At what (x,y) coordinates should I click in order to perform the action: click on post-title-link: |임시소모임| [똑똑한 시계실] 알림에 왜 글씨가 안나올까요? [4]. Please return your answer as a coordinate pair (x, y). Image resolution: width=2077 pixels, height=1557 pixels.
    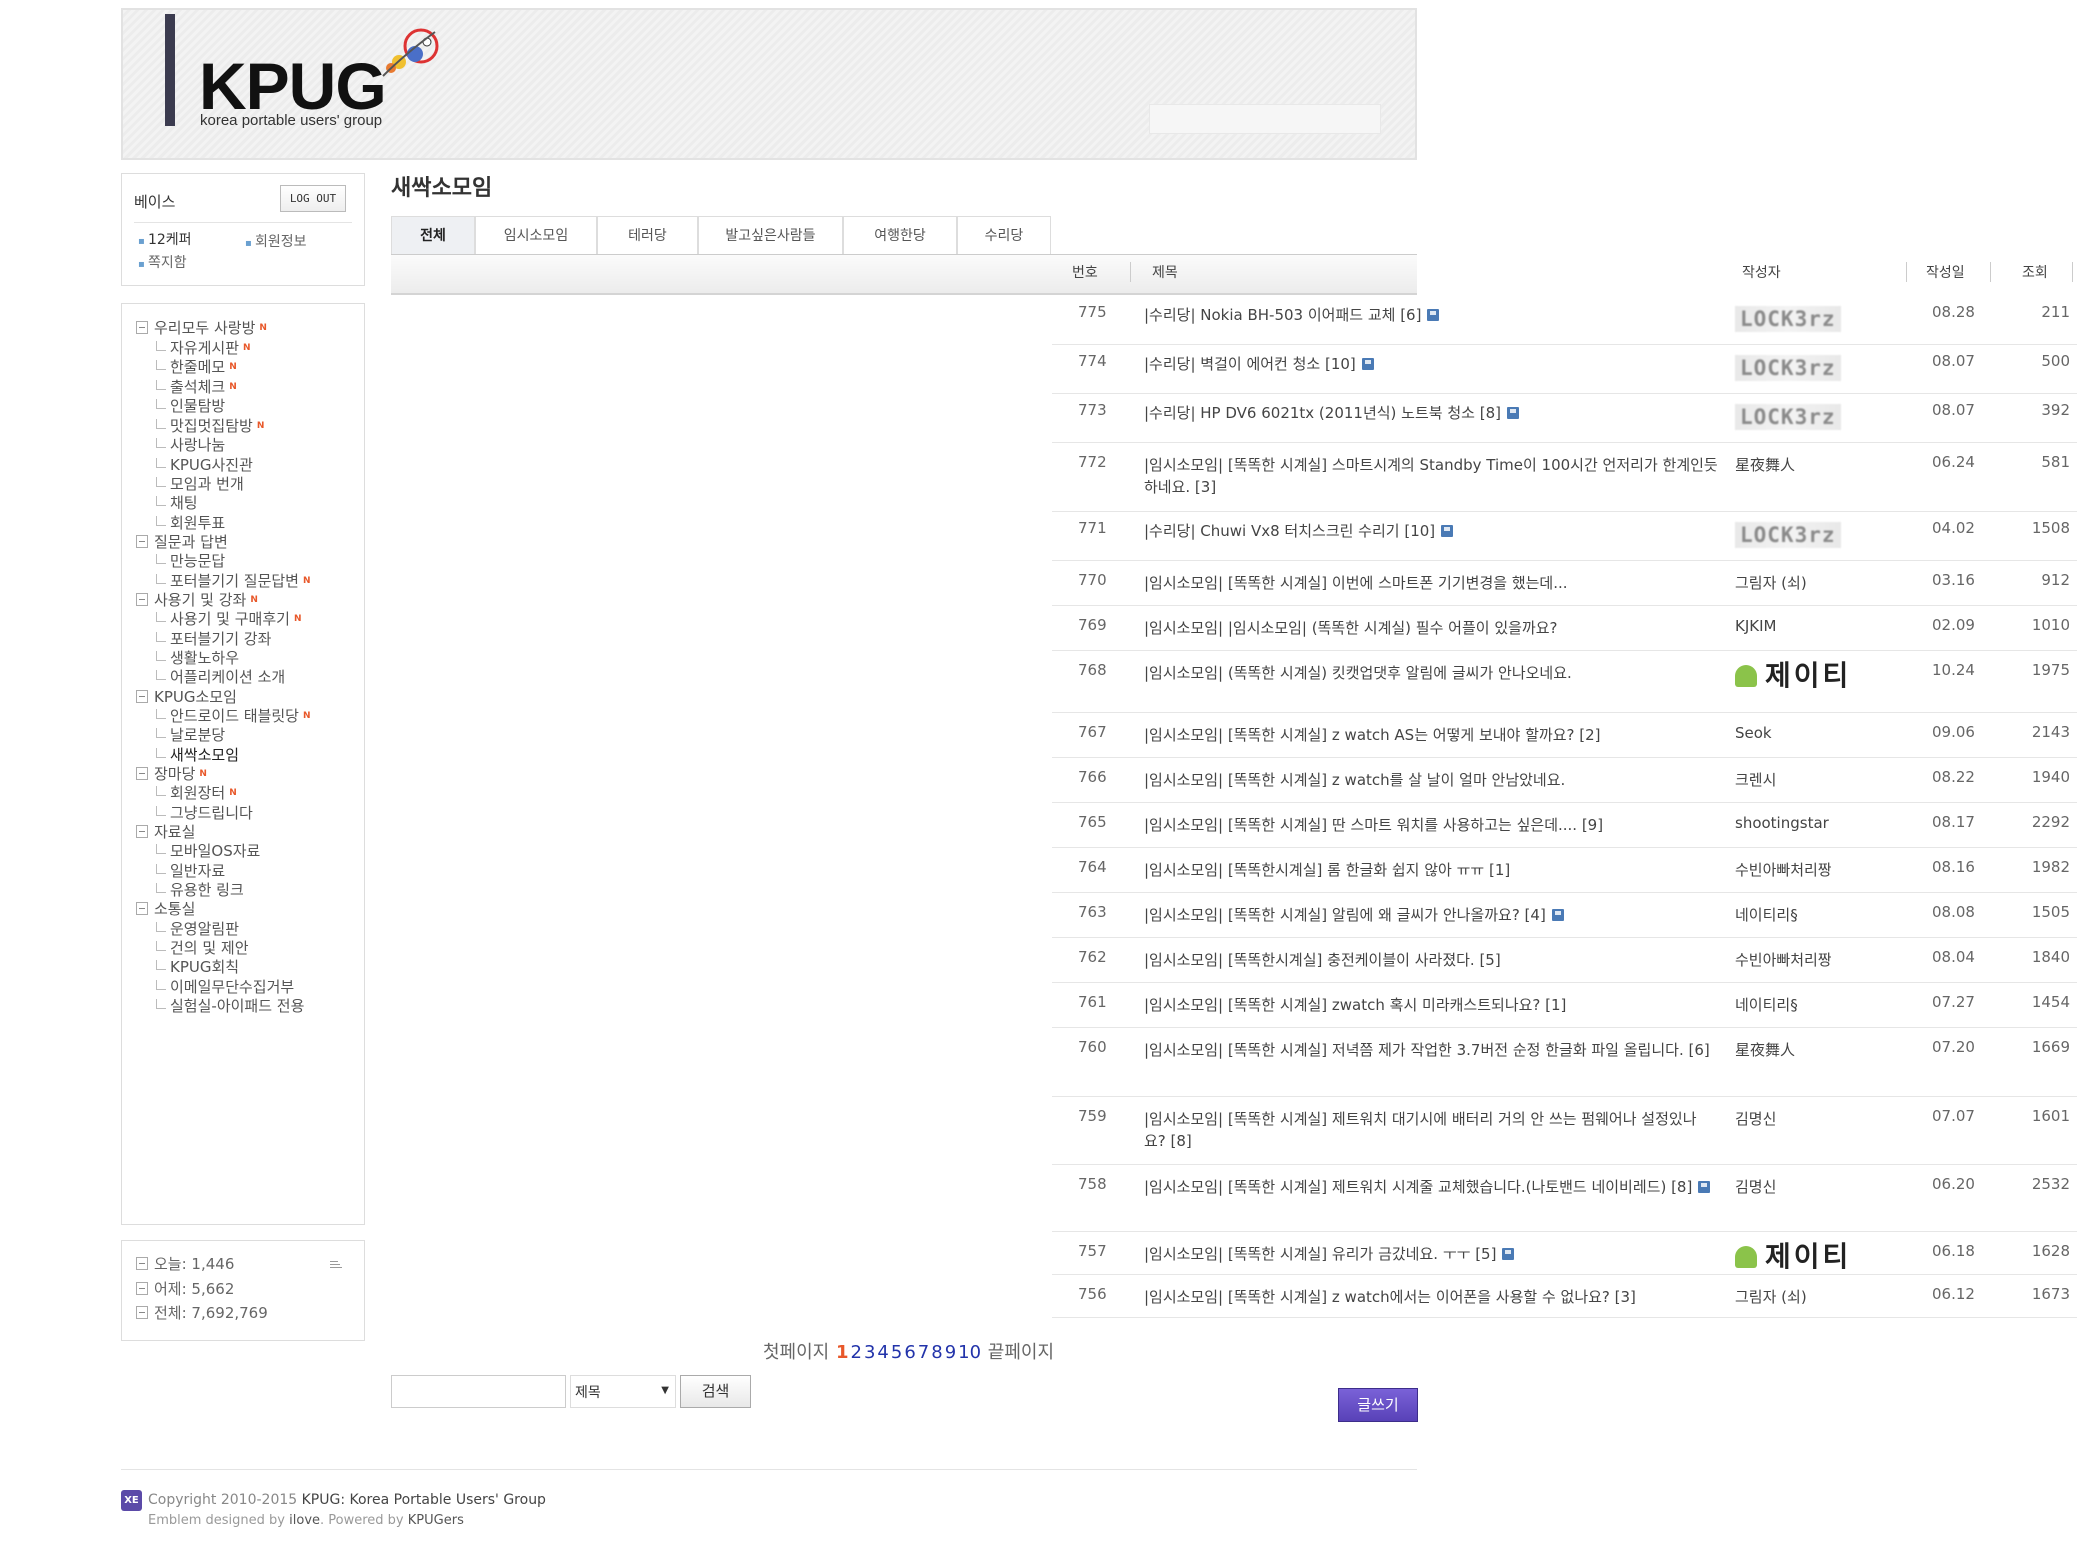
    Looking at the image, I should click on (1431, 915).